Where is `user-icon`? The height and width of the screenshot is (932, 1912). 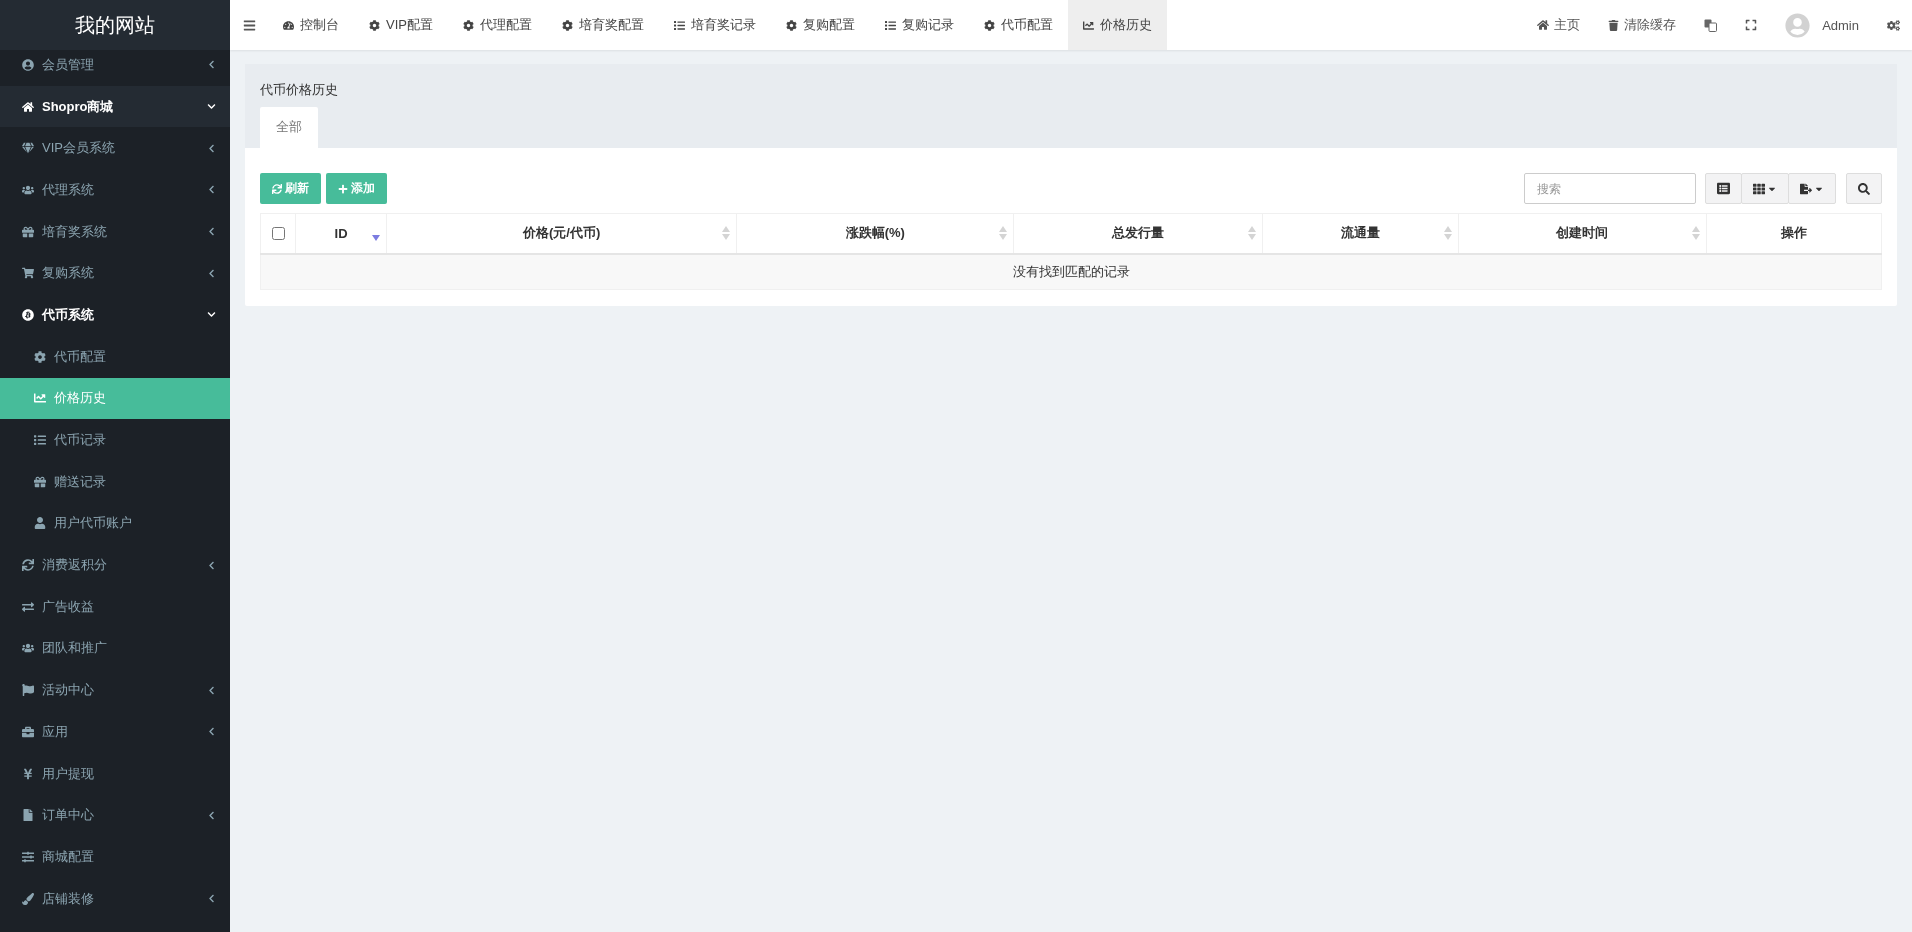 user-icon is located at coordinates (40, 523).